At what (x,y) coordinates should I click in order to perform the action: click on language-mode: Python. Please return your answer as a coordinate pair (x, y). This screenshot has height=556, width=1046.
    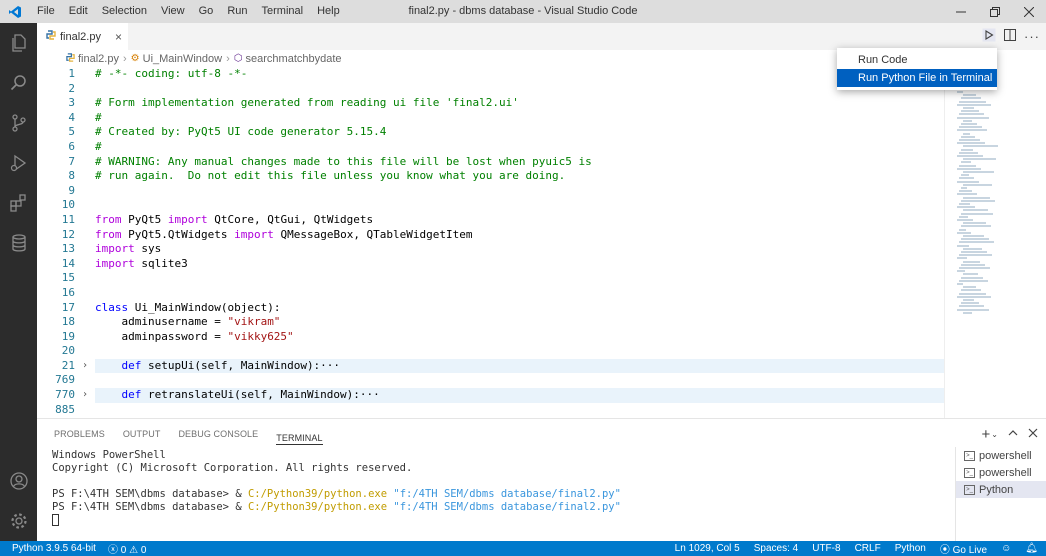
    Looking at the image, I should click on (910, 548).